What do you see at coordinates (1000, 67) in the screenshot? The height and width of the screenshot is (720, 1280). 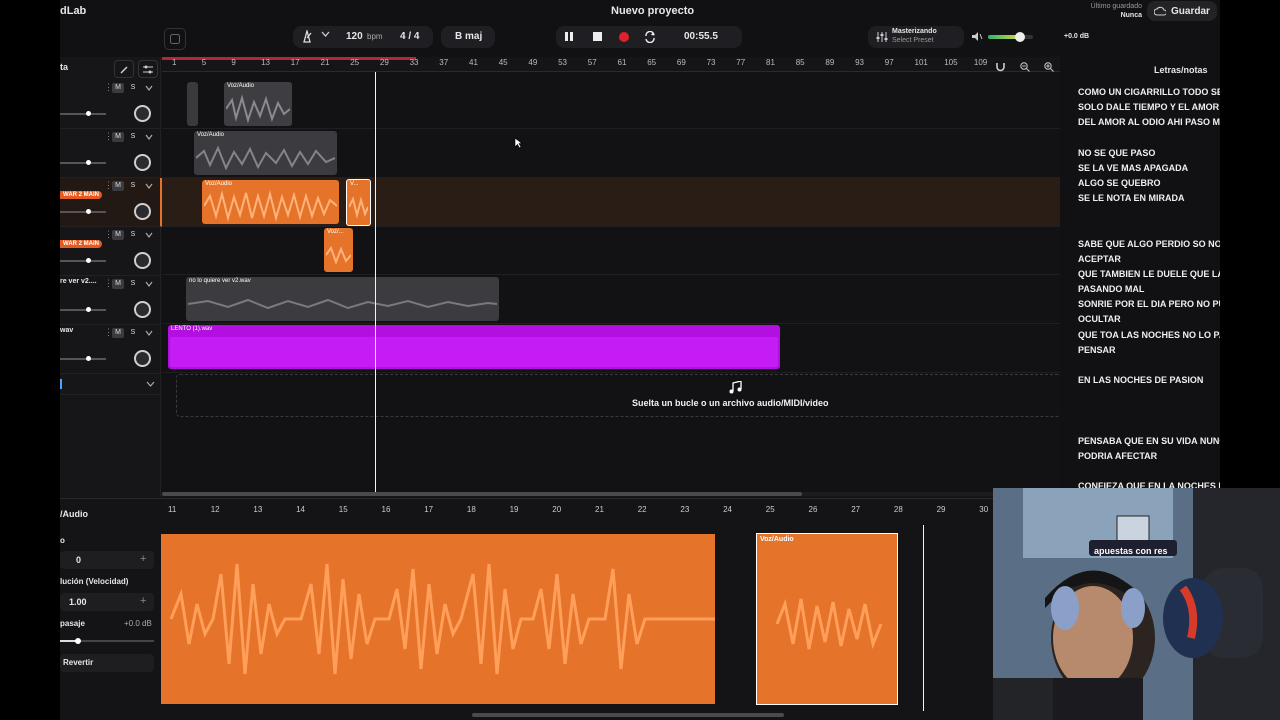 I see `magnet-icon` at bounding box center [1000, 67].